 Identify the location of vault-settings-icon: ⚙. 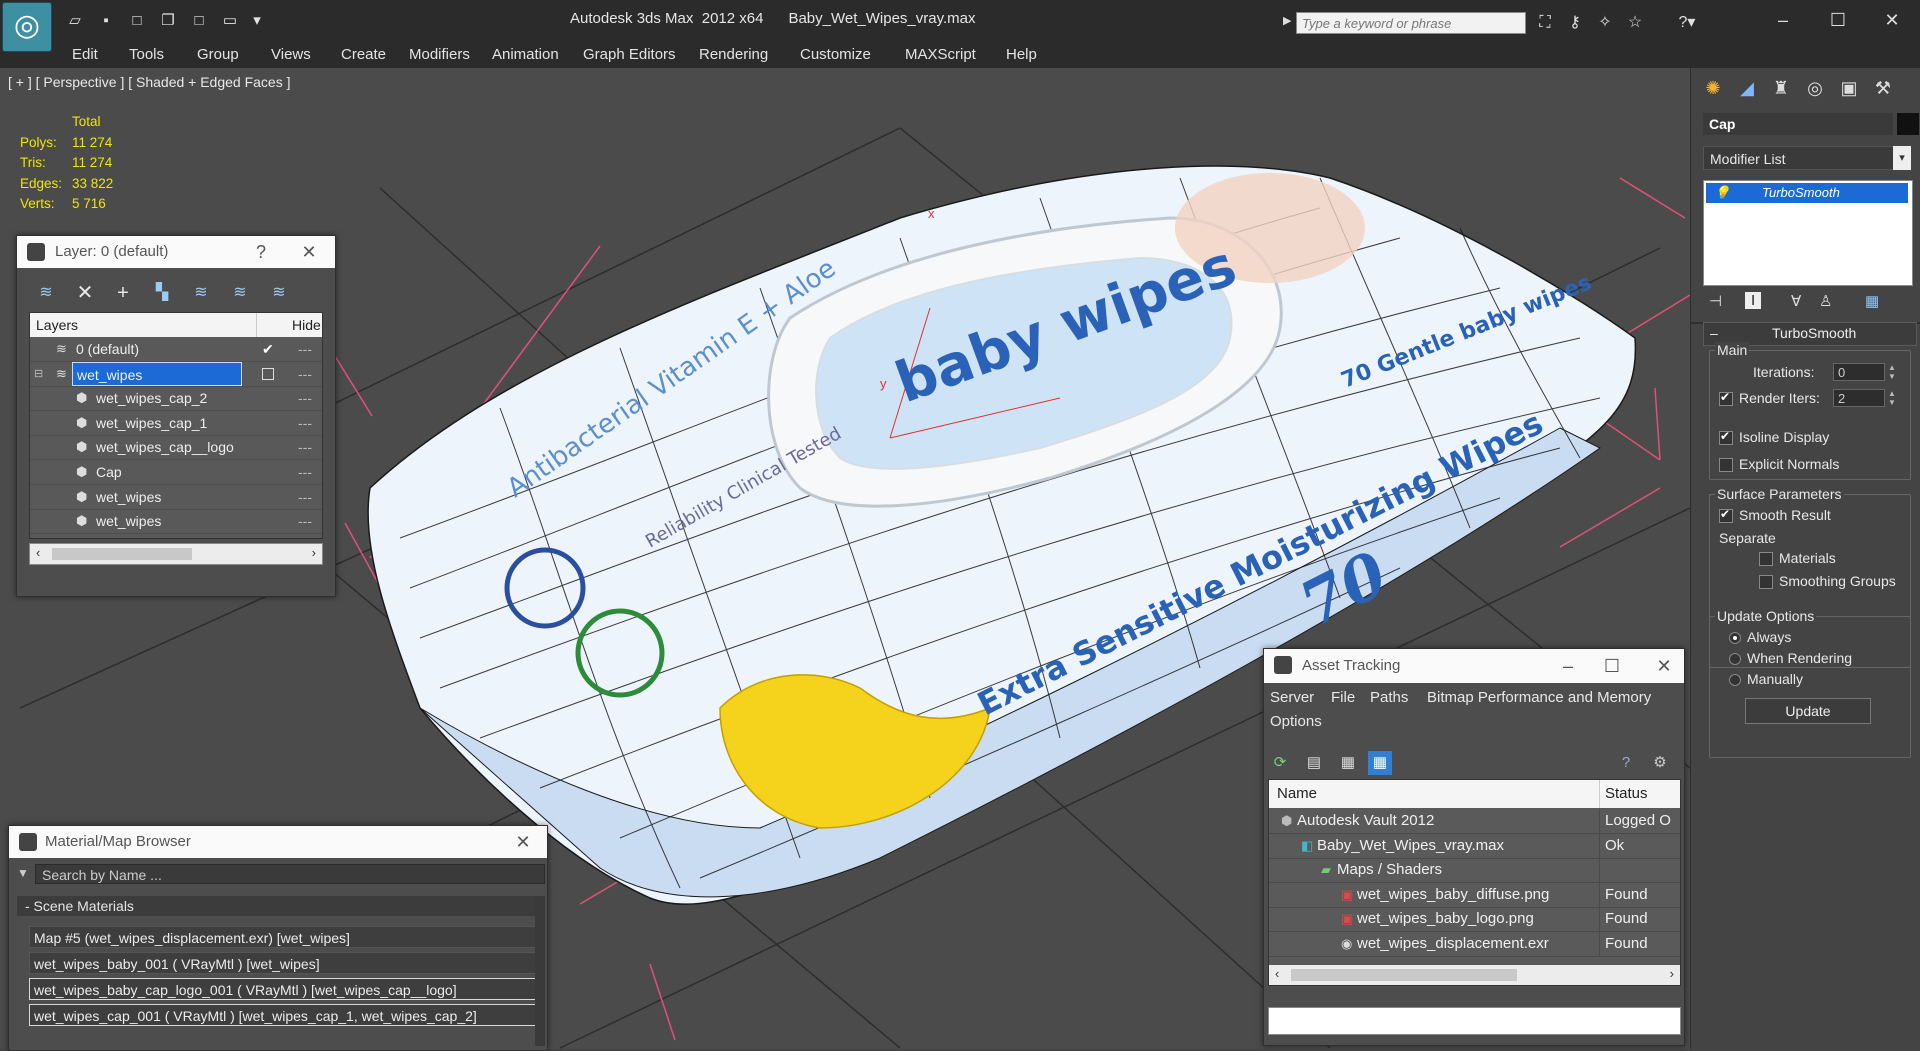
(1660, 763).